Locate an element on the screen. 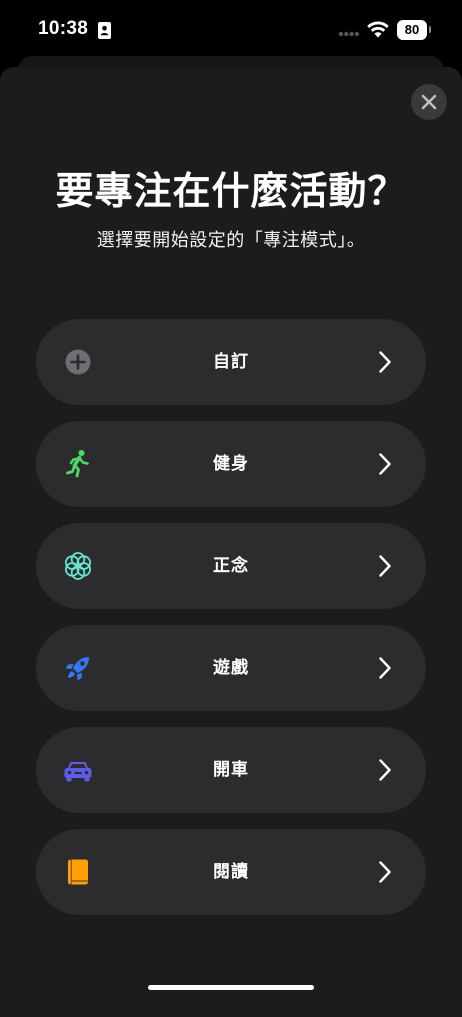  page-subtitle: 選擇要開始設定的「專注模式」。 is located at coordinates (231, 240).